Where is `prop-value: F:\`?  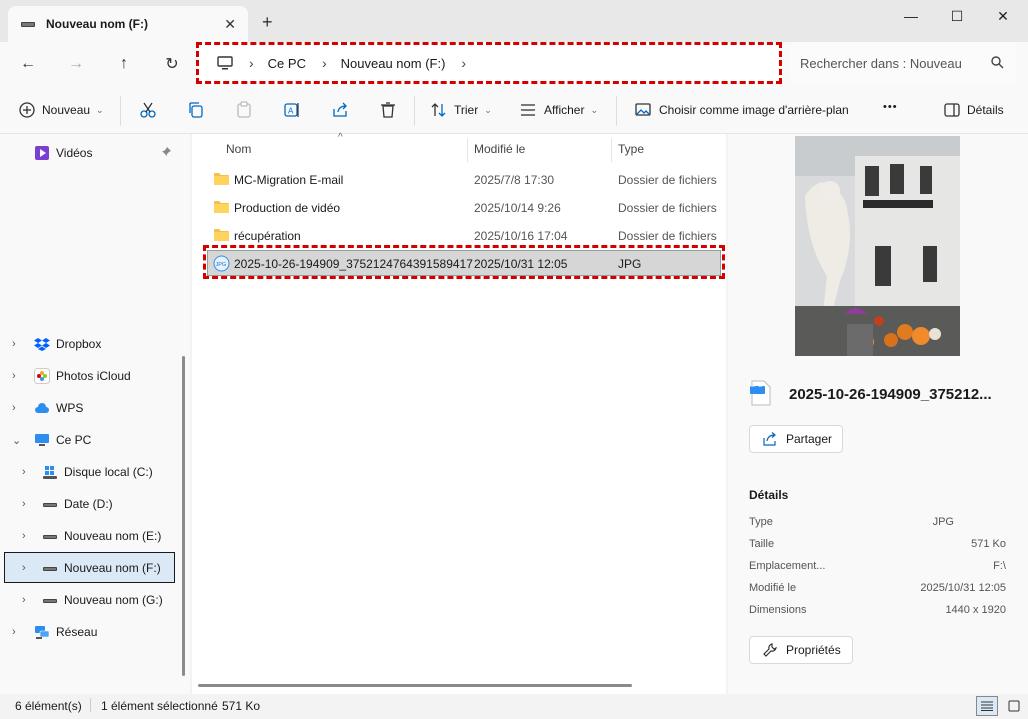 prop-value: F:\ is located at coordinates (999, 566).